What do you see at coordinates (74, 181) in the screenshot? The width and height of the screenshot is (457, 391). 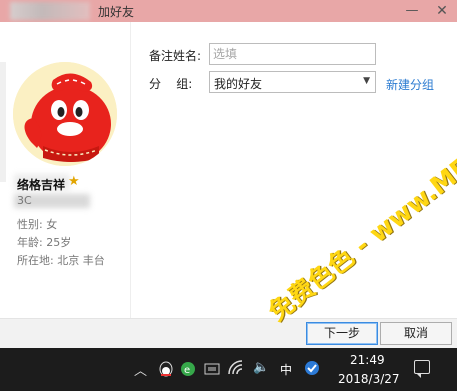 I see `star-icon: ★` at bounding box center [74, 181].